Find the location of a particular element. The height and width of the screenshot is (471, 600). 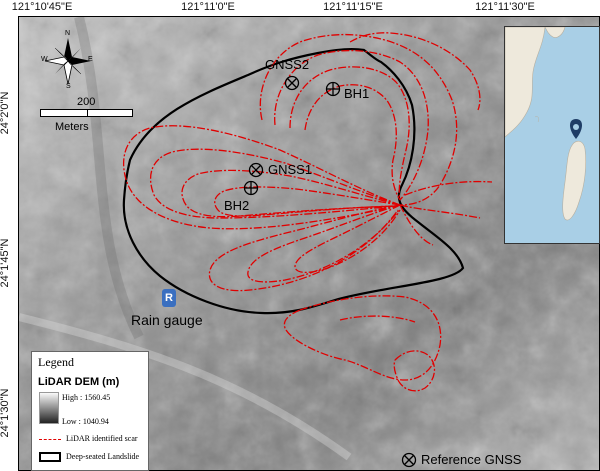

bh2-label: BH2 is located at coordinates (237, 205).